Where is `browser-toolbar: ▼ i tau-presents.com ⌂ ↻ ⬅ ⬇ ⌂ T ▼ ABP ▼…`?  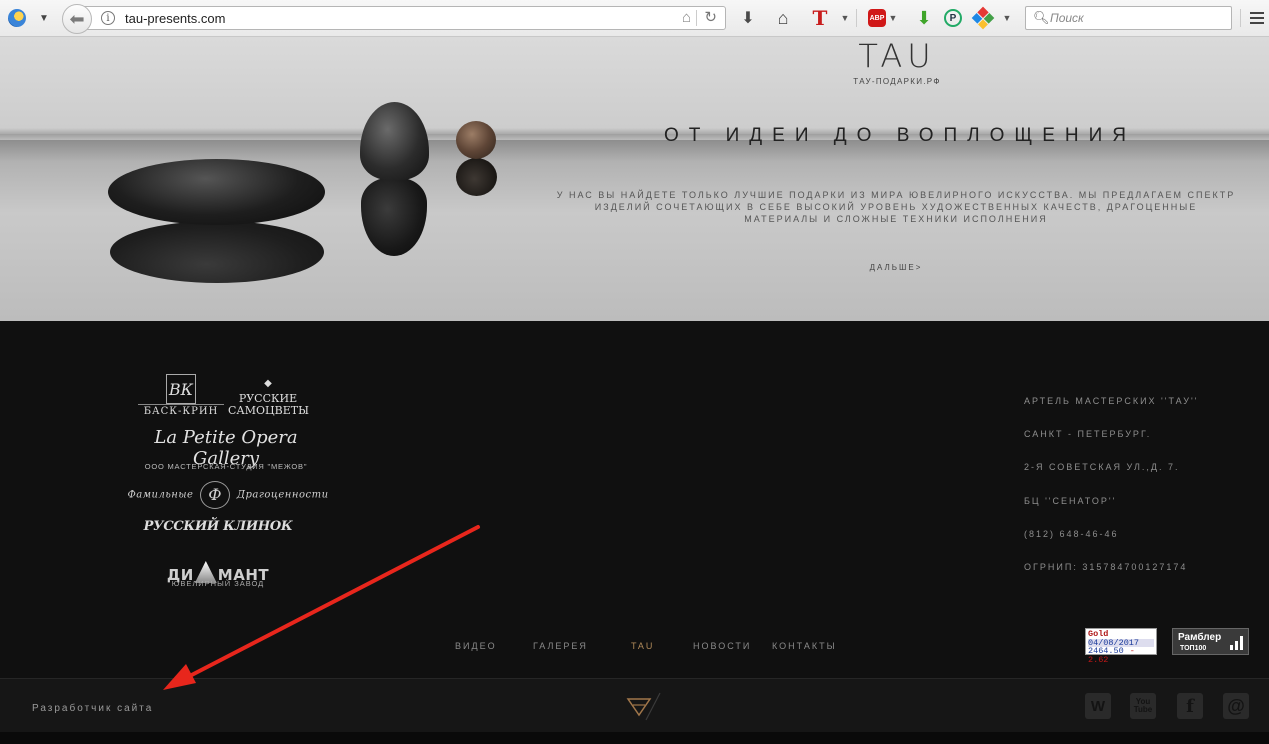 browser-toolbar: ▼ i tau-presents.com ⌂ ↻ ⬅ ⬇ ⌂ T ▼ ABP ▼… is located at coordinates (634, 18).